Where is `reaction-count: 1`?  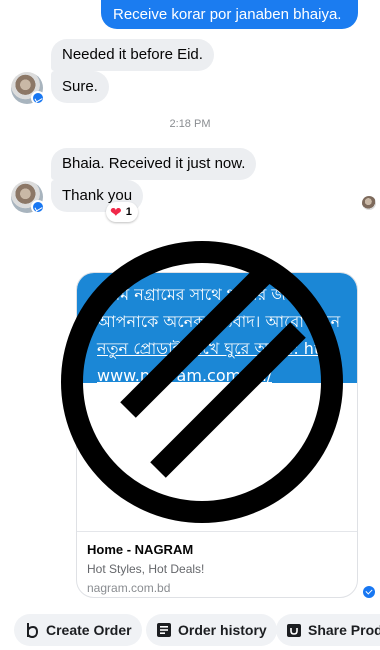 reaction-count: 1 is located at coordinates (128, 212).